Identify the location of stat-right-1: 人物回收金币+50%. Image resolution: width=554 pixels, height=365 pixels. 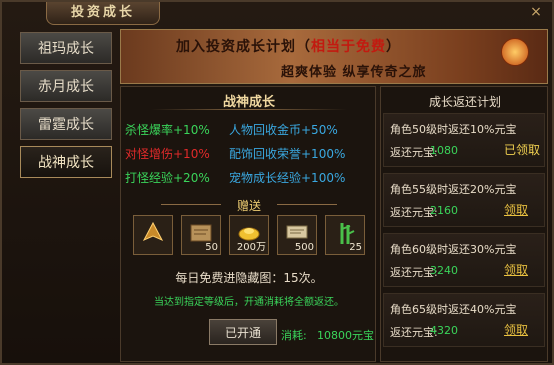
(283, 130).